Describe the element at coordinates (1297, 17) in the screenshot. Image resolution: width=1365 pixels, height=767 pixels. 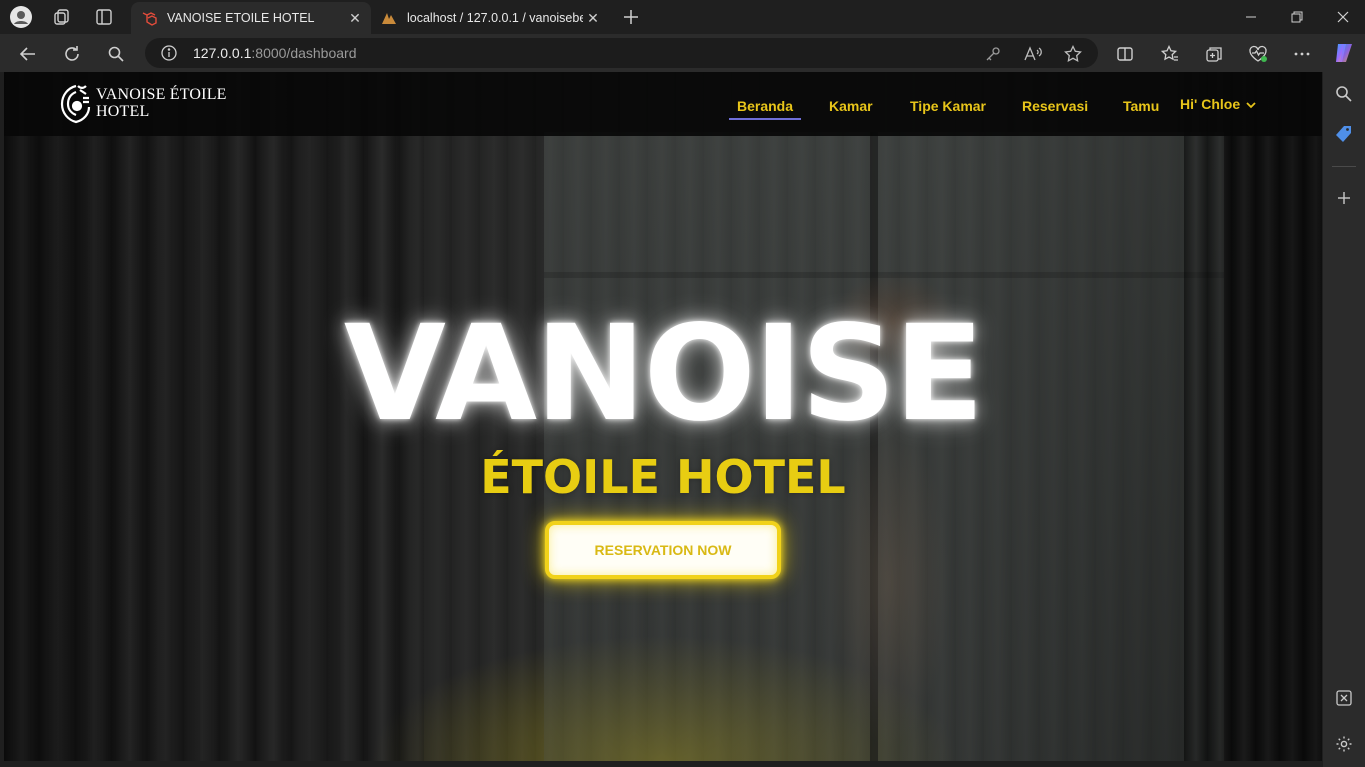
I see `restore-window-icon` at that location.